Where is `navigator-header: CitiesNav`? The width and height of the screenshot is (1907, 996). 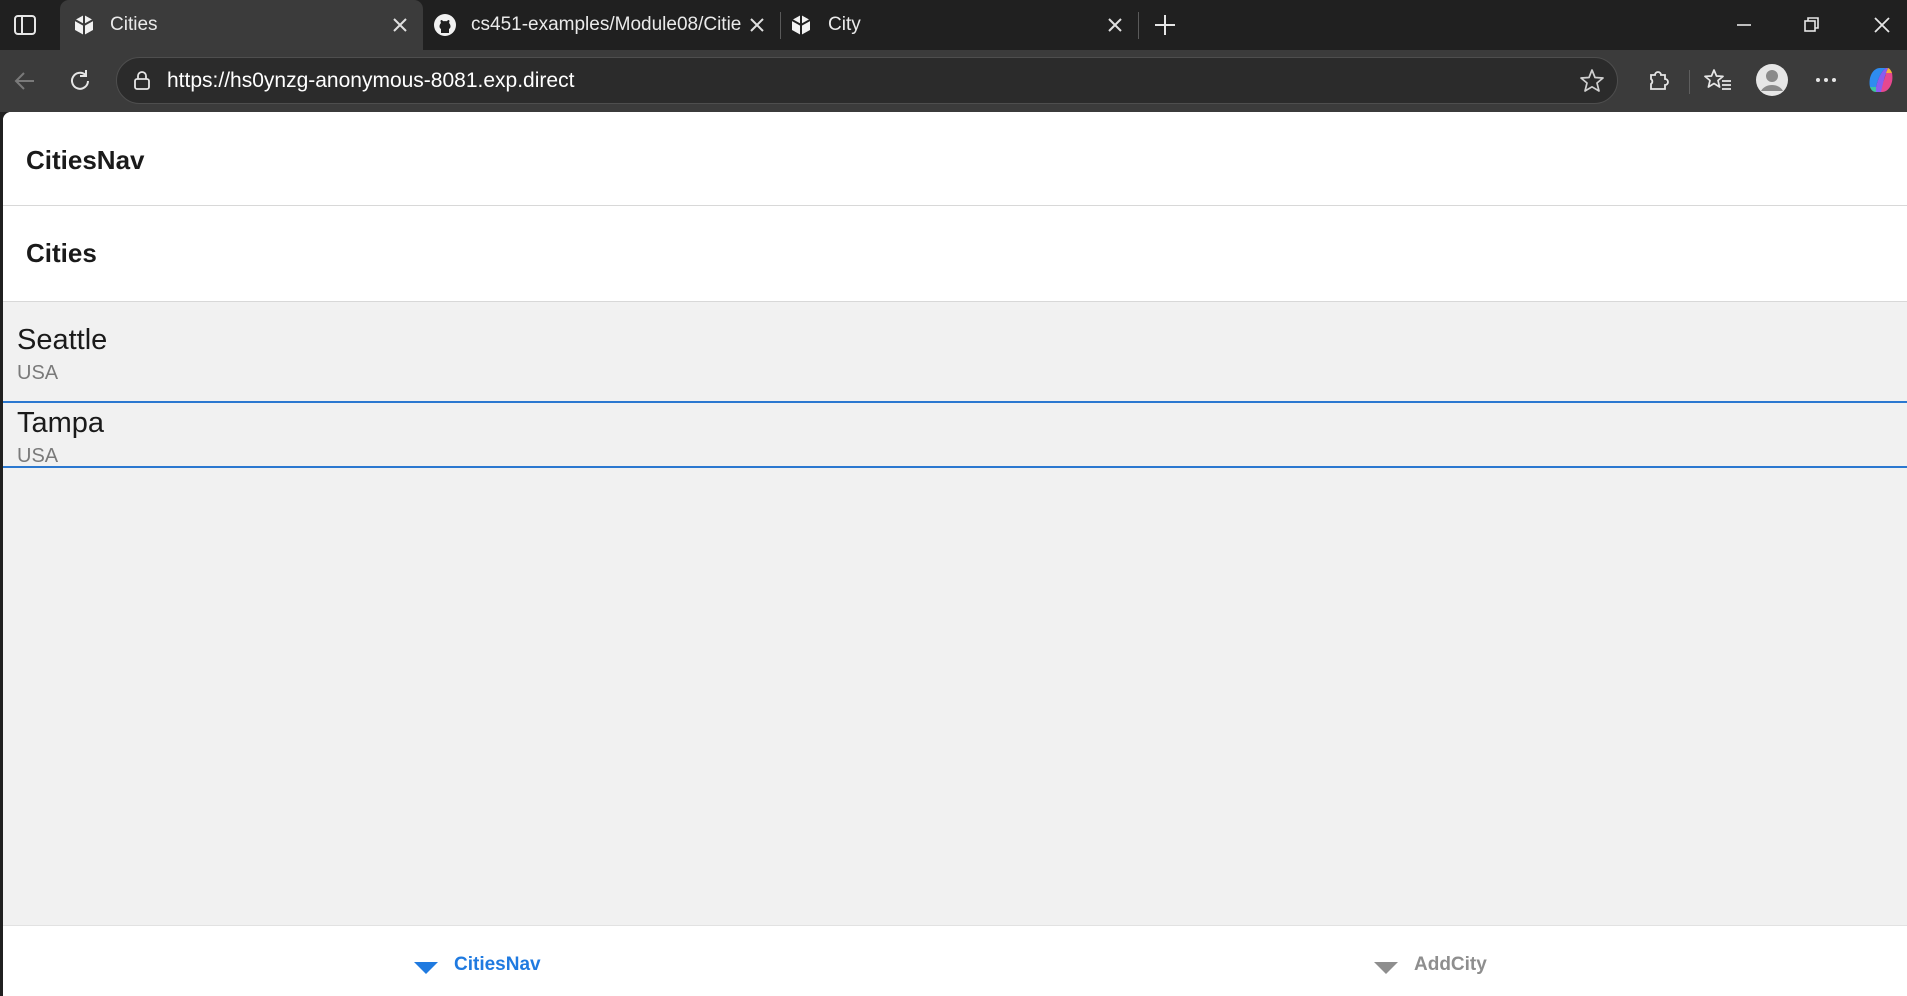
navigator-header: CitiesNav is located at coordinates (955, 159).